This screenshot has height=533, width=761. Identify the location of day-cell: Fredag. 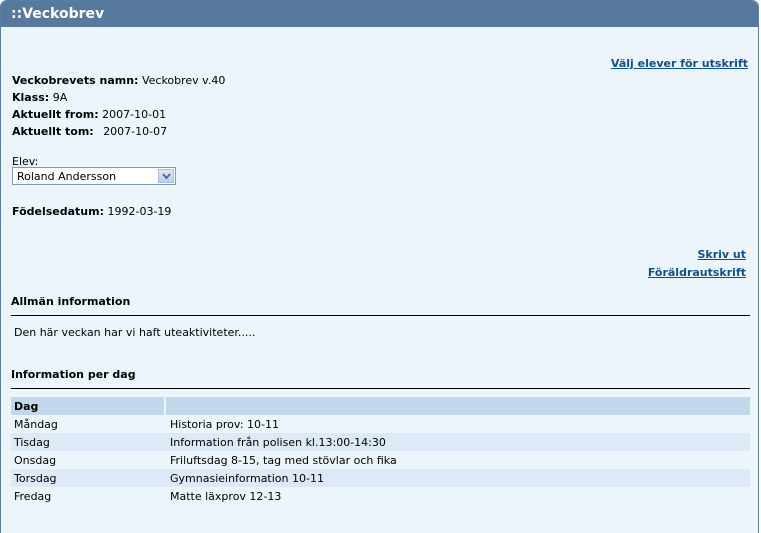
(33, 496).